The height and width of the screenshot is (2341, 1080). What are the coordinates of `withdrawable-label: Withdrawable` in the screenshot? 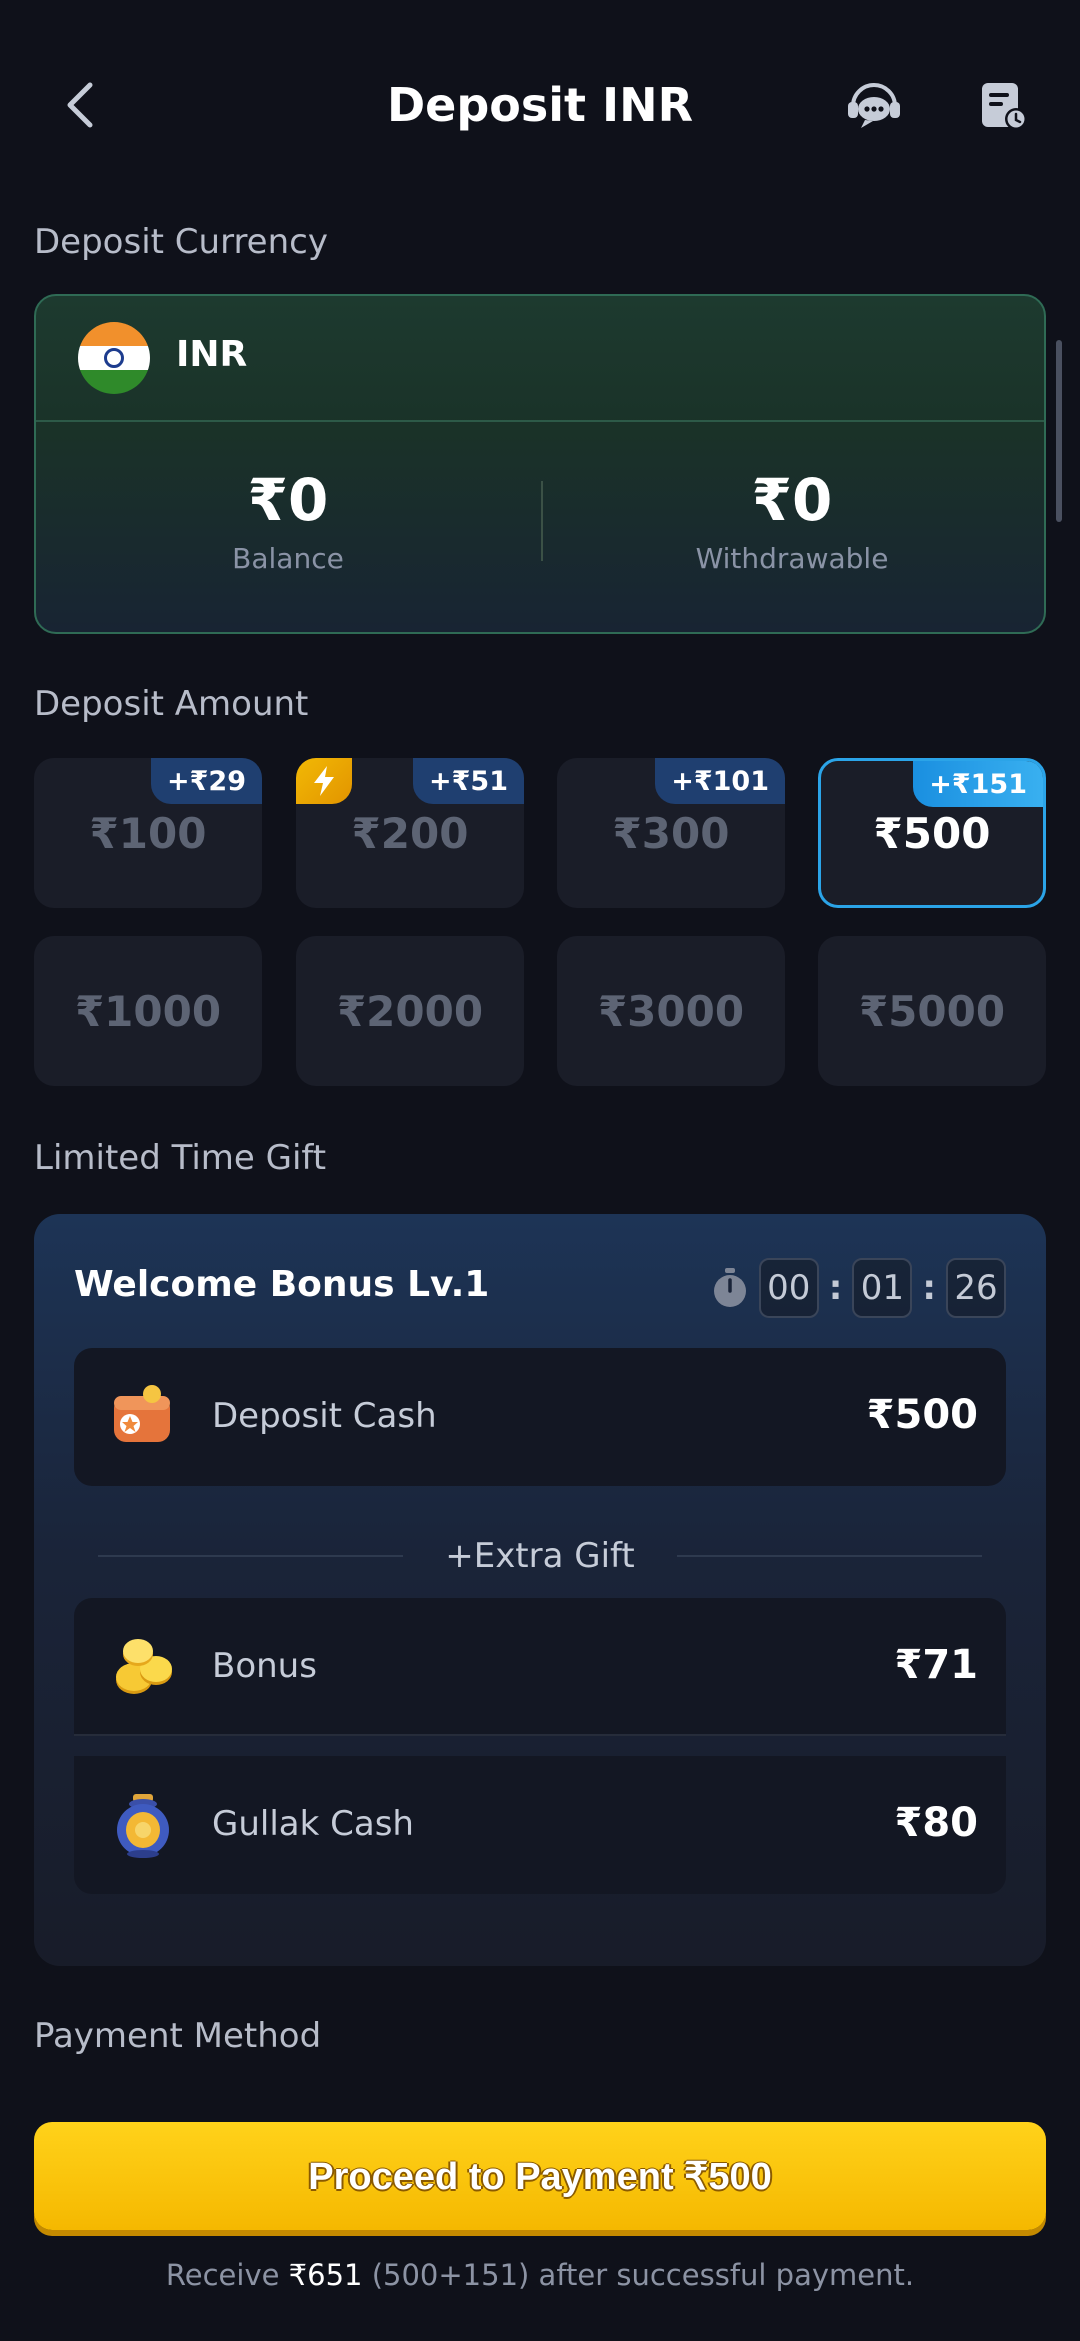 It's located at (792, 558).